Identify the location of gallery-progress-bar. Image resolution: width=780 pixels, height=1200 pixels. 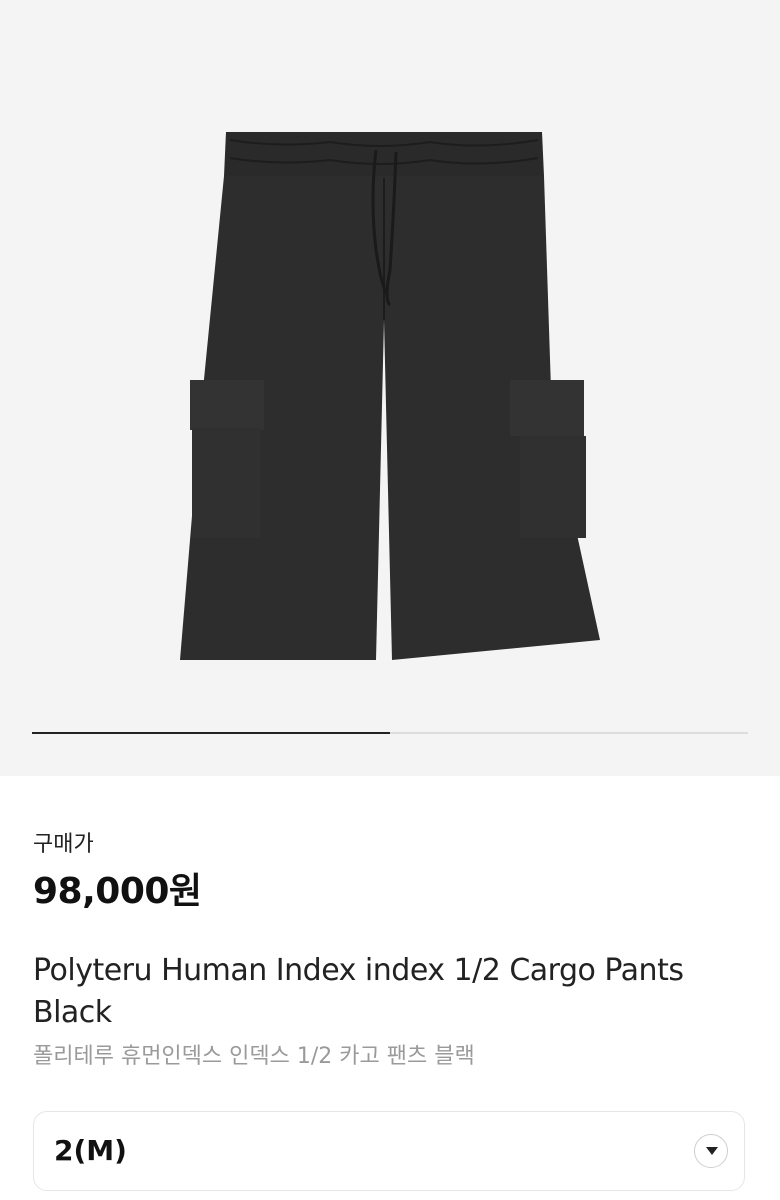
(390, 733).